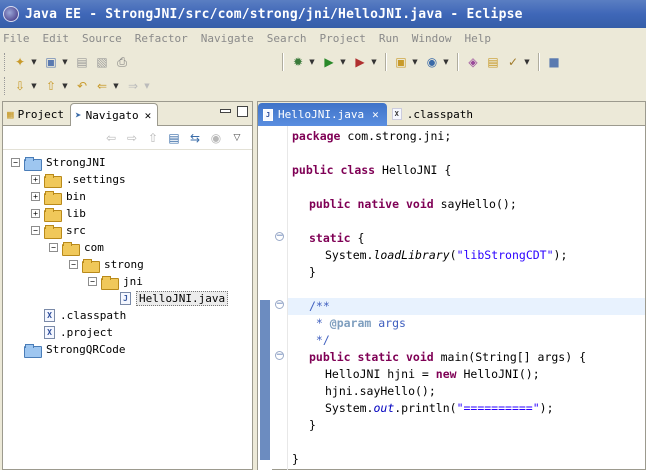 The image size is (646, 470). I want to click on print-icon: ⎙, so click(122, 62).